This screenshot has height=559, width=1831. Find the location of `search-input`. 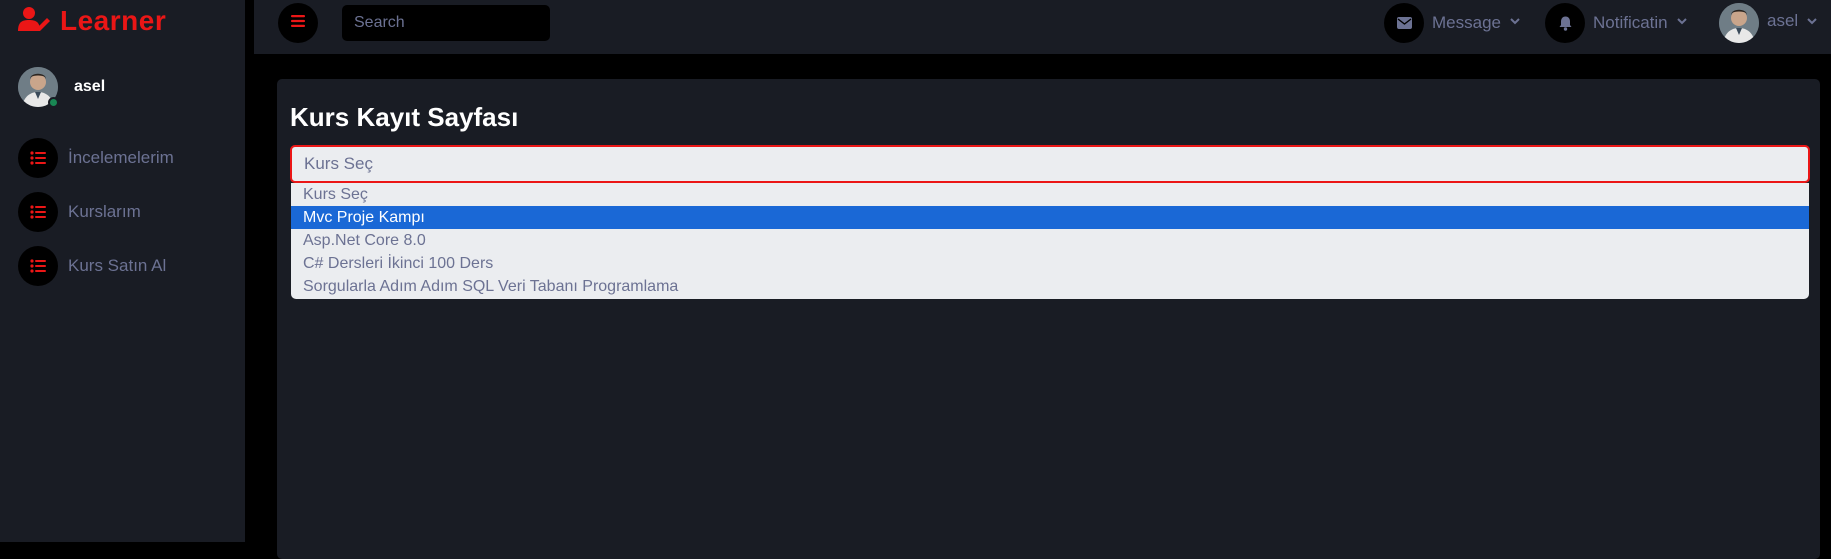

search-input is located at coordinates (446, 23).